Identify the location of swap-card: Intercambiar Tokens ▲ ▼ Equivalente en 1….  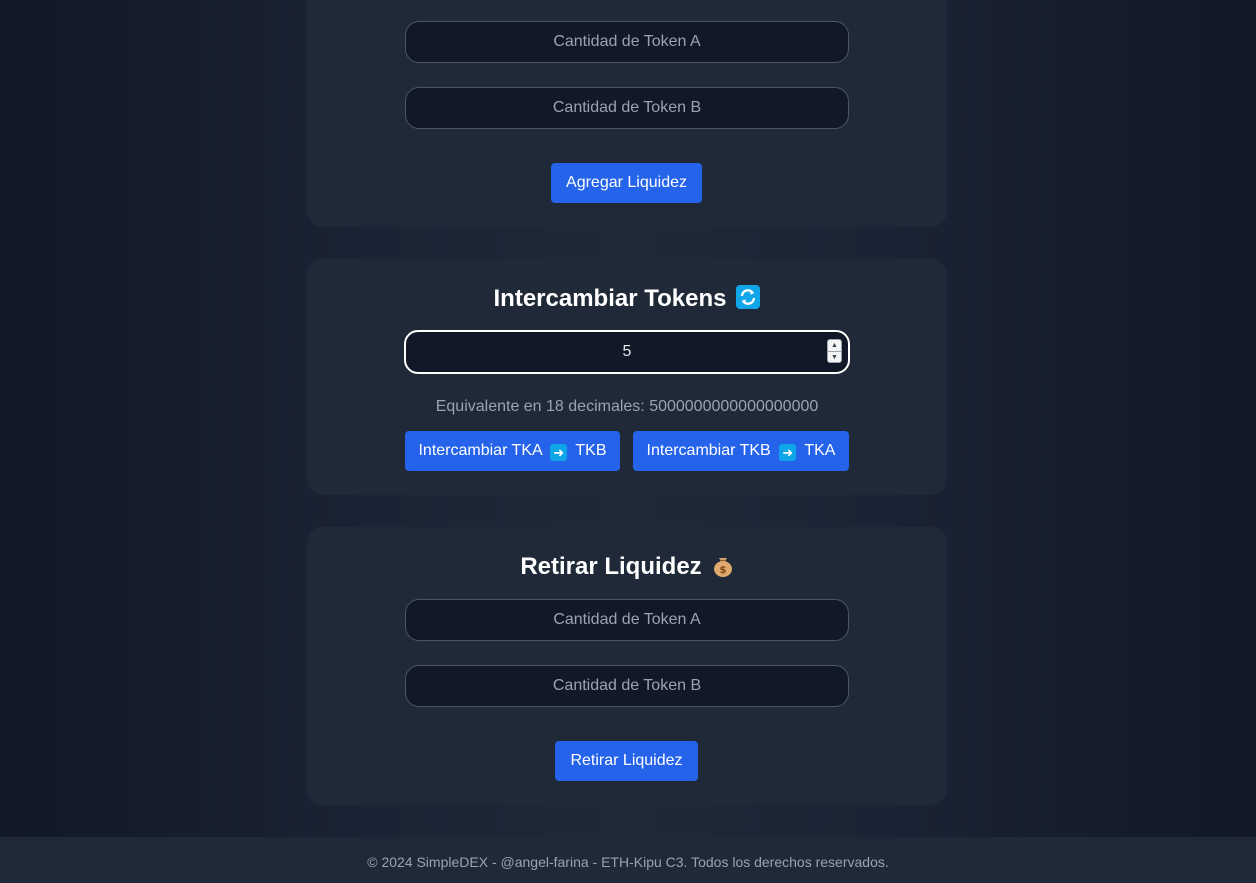
(627, 377).